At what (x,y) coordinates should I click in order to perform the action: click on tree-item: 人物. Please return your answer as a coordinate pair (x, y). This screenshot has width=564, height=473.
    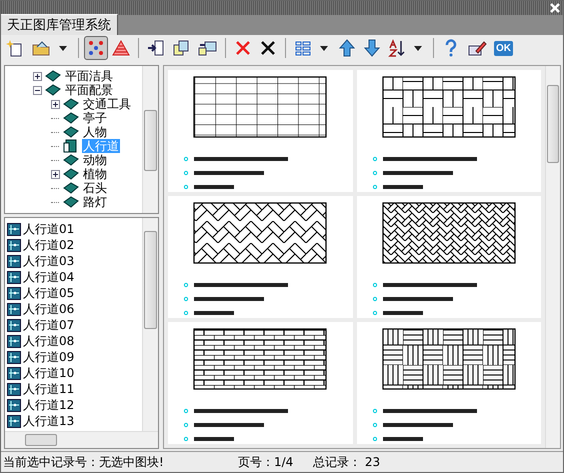
    Looking at the image, I should click on (95, 132).